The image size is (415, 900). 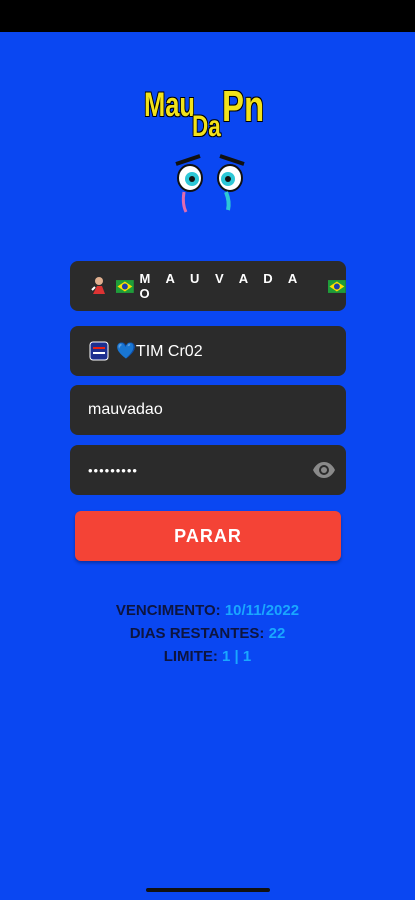 I want to click on limit-value: 1 | 1, so click(x=237, y=656).